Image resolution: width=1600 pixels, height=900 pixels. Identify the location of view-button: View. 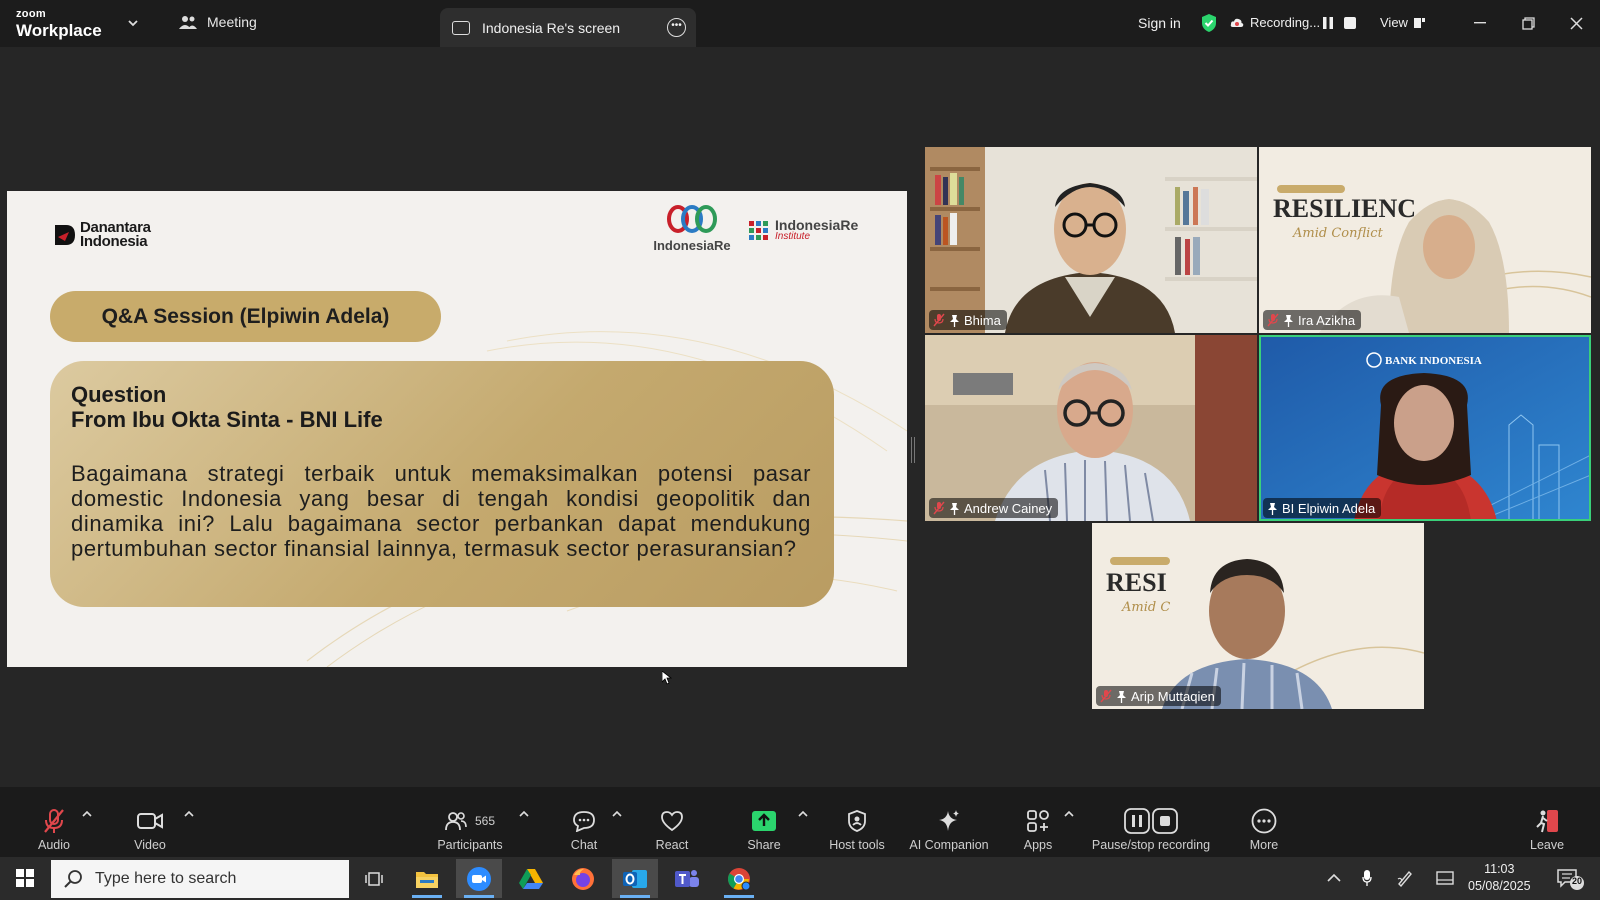
(1403, 22).